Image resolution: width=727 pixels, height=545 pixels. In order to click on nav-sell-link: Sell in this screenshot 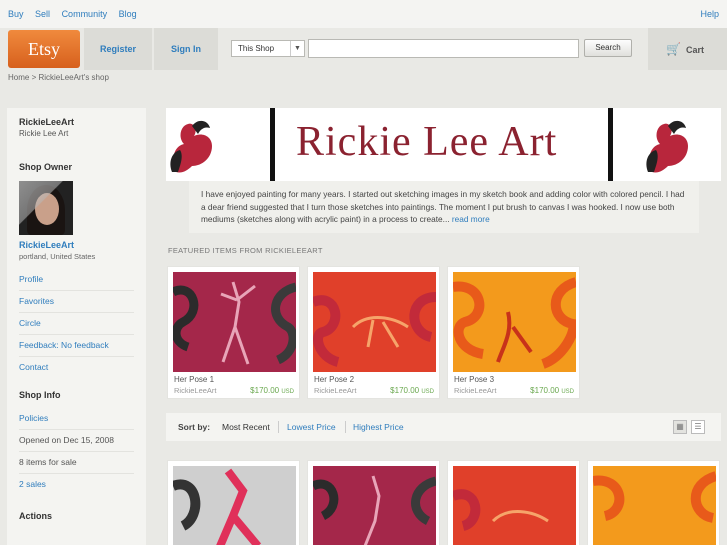, I will do `click(42, 14)`.